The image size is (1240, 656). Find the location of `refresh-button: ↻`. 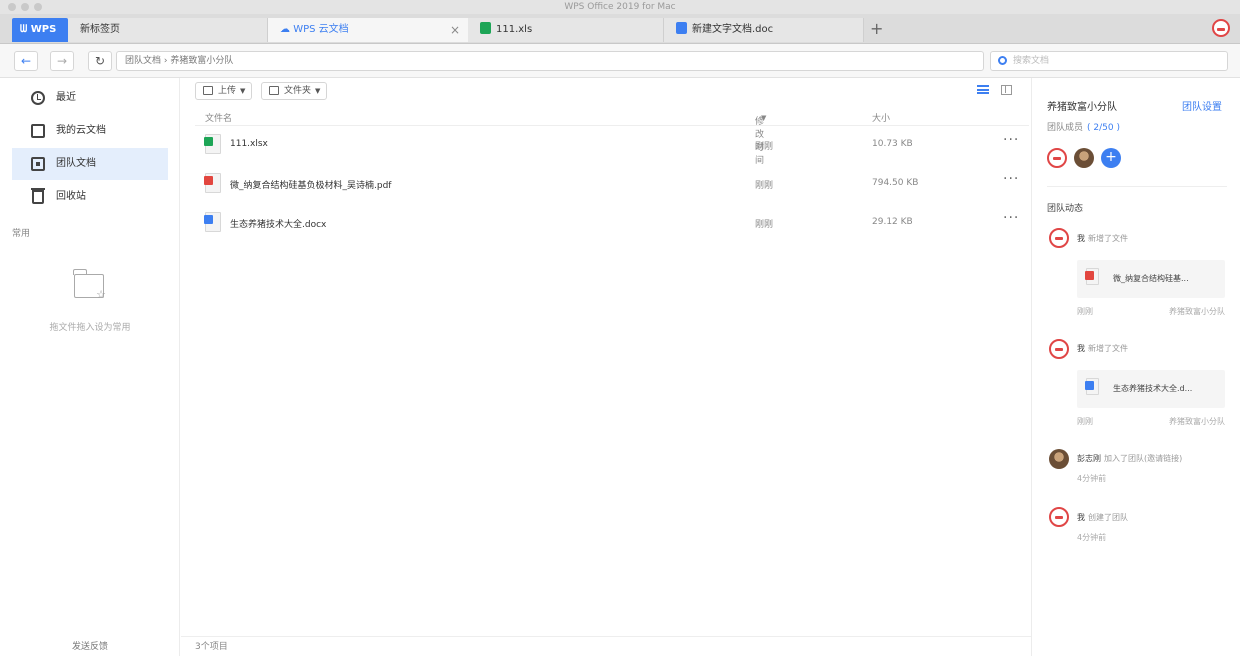

refresh-button: ↻ is located at coordinates (100, 61).